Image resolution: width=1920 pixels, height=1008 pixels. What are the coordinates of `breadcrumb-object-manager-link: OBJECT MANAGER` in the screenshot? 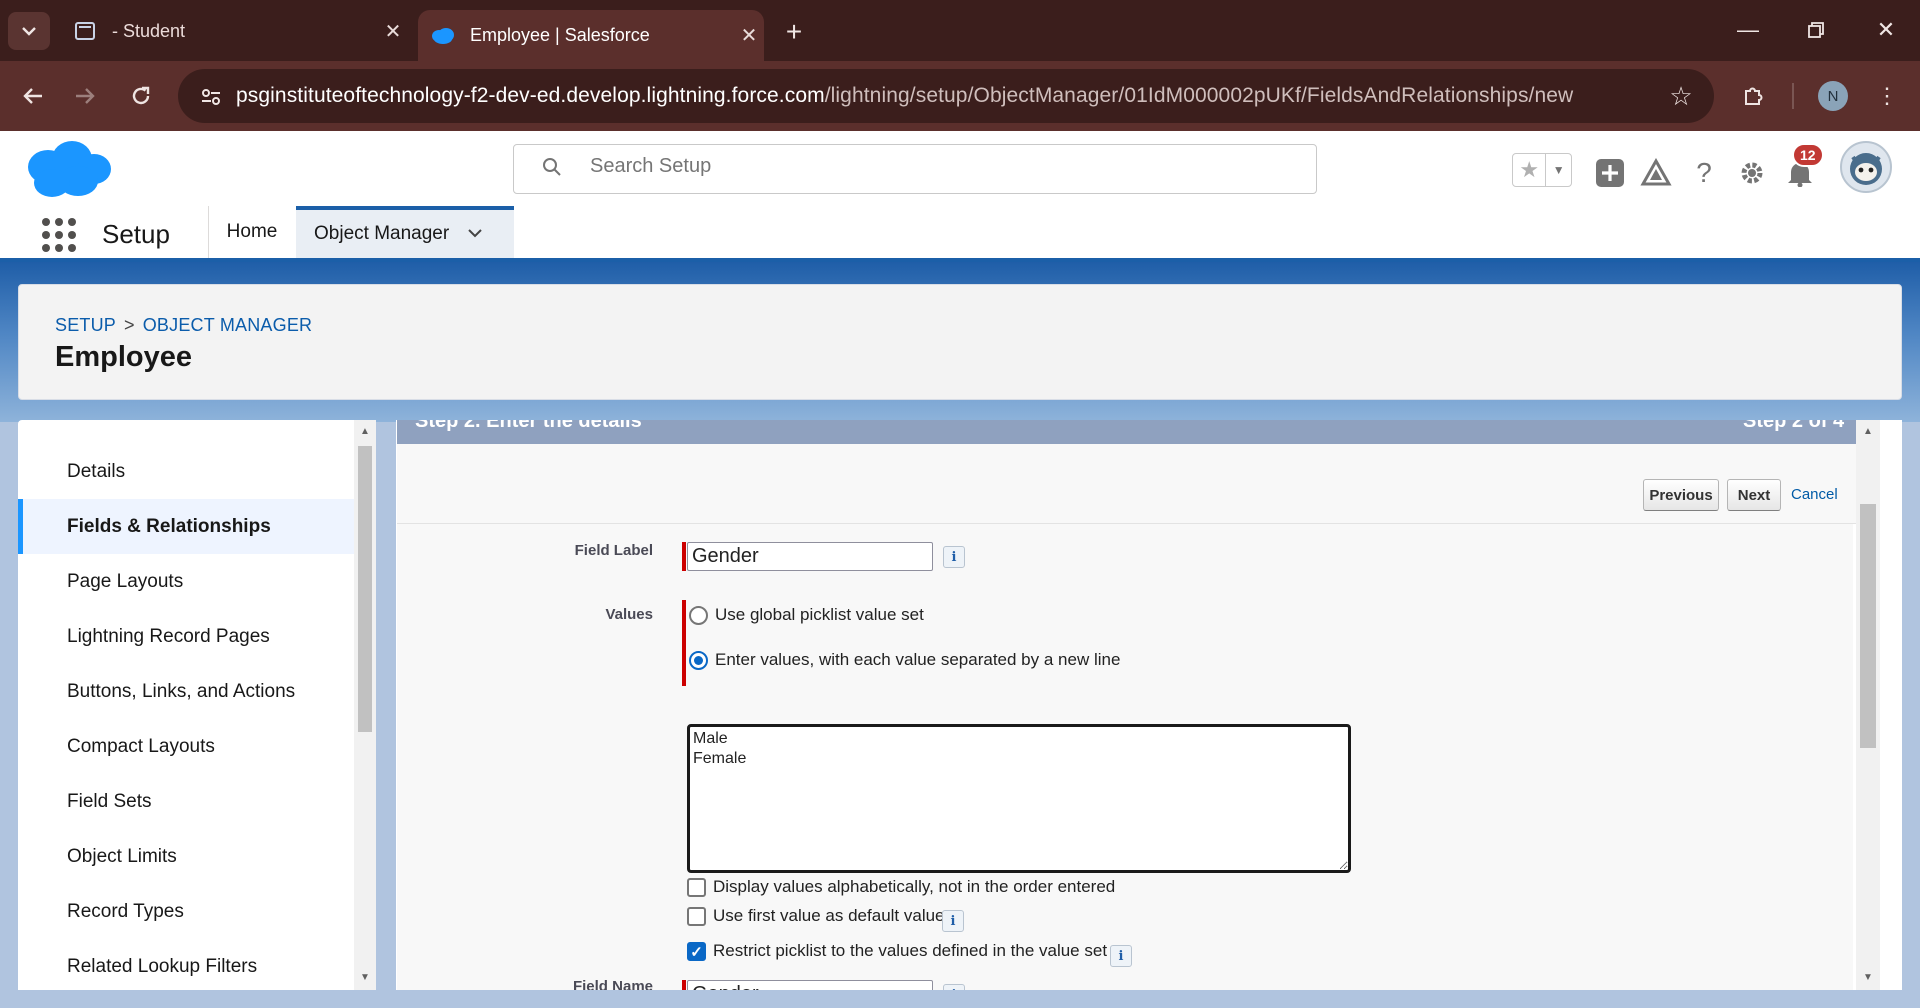 It's located at (228, 325).